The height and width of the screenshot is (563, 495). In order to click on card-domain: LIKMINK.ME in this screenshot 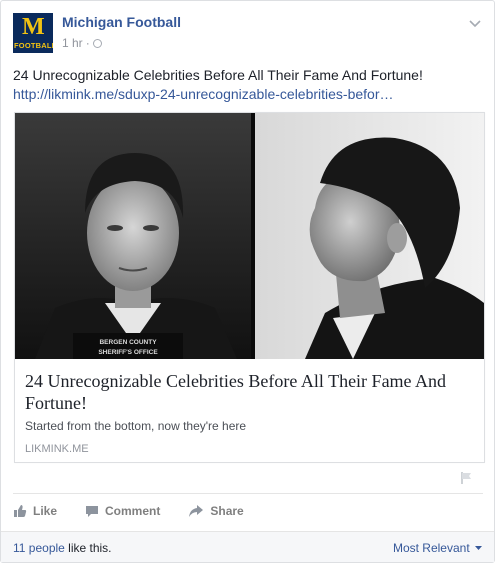, I will do `click(57, 449)`.